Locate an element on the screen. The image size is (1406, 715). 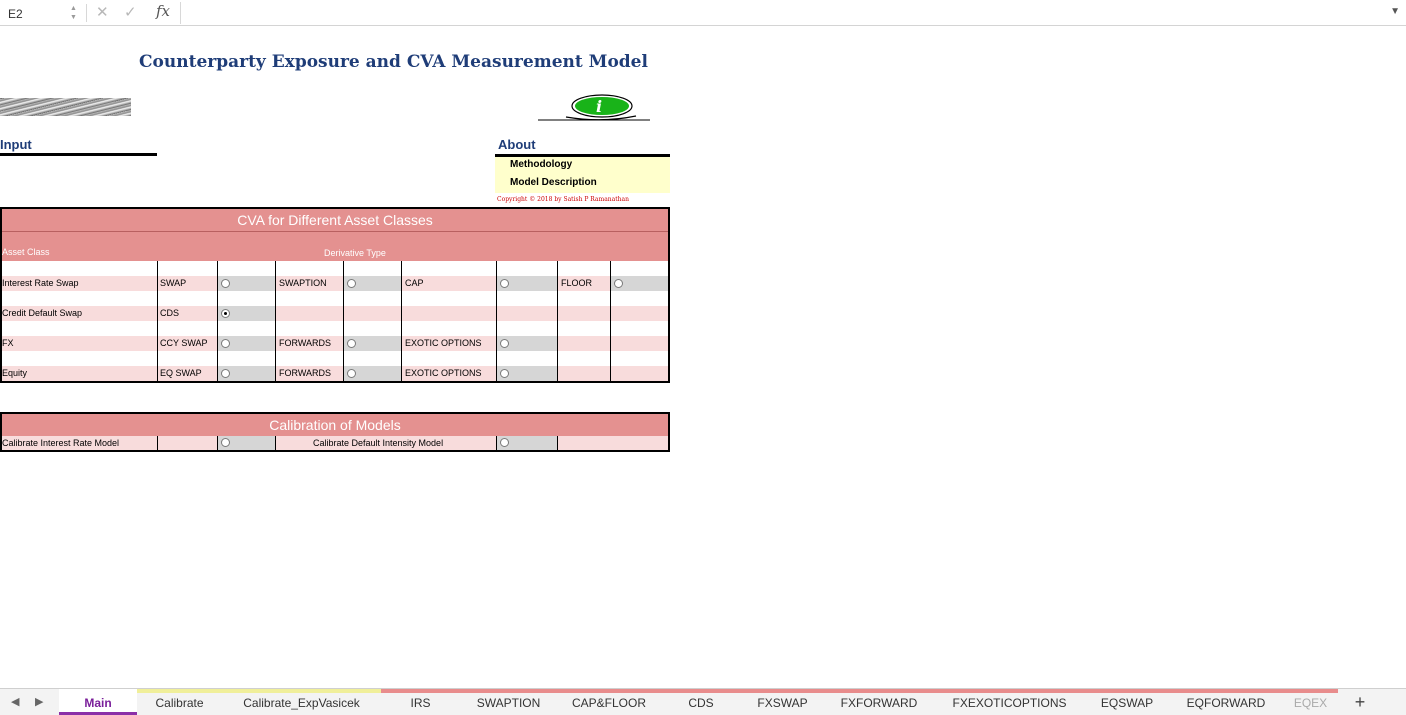
swap-option is located at coordinates (246, 283).